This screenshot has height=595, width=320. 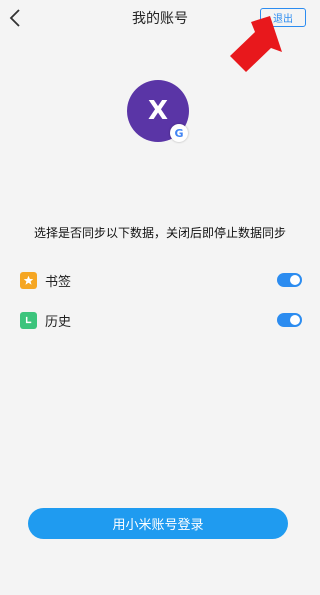 I want to click on header: 我的账号 退出, so click(x=160, y=18).